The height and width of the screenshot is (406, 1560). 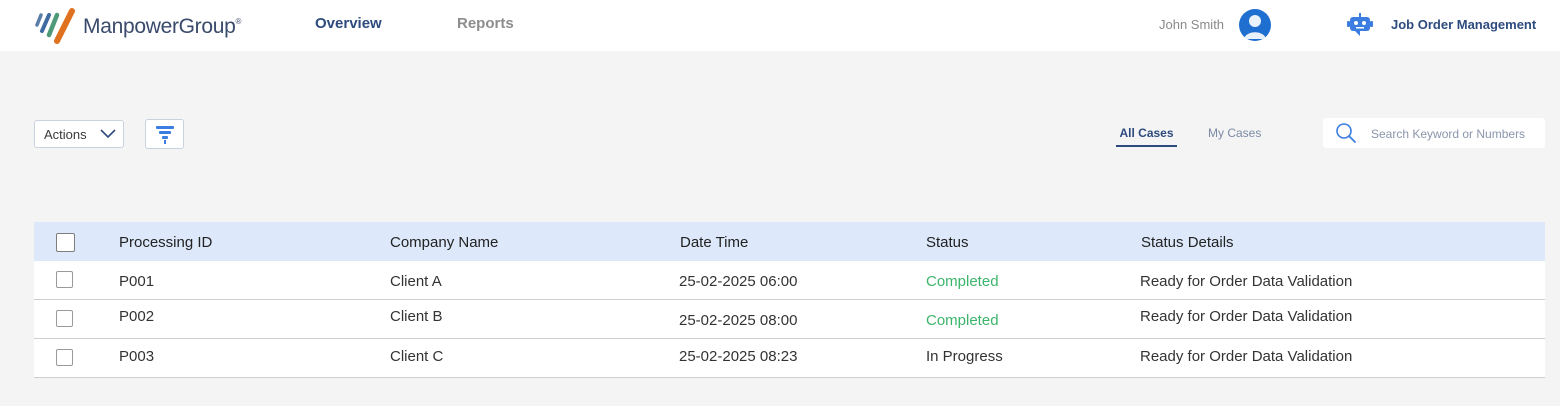 What do you see at coordinates (108, 134) in the screenshot?
I see `chevron-down-icon` at bounding box center [108, 134].